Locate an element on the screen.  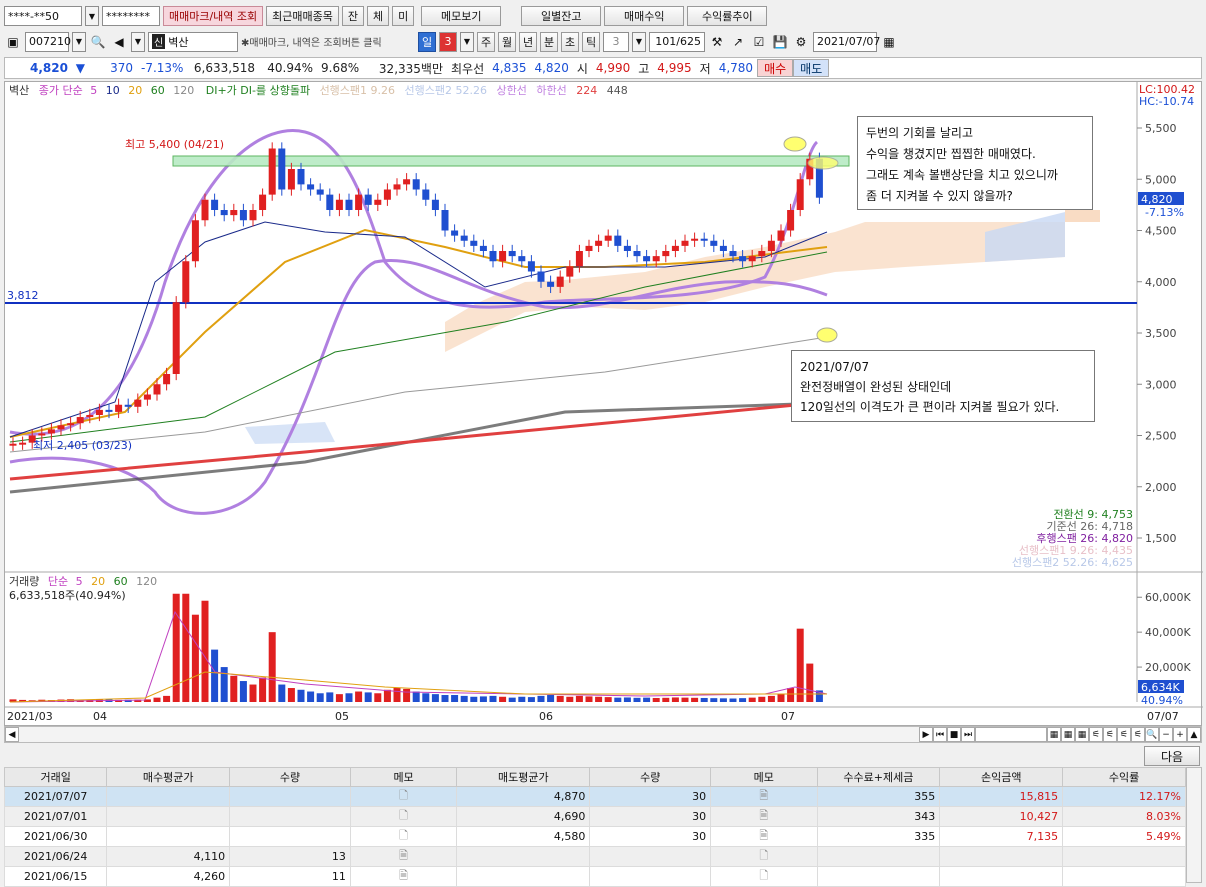
period-week-button: 주 is located at coordinates (486, 41).